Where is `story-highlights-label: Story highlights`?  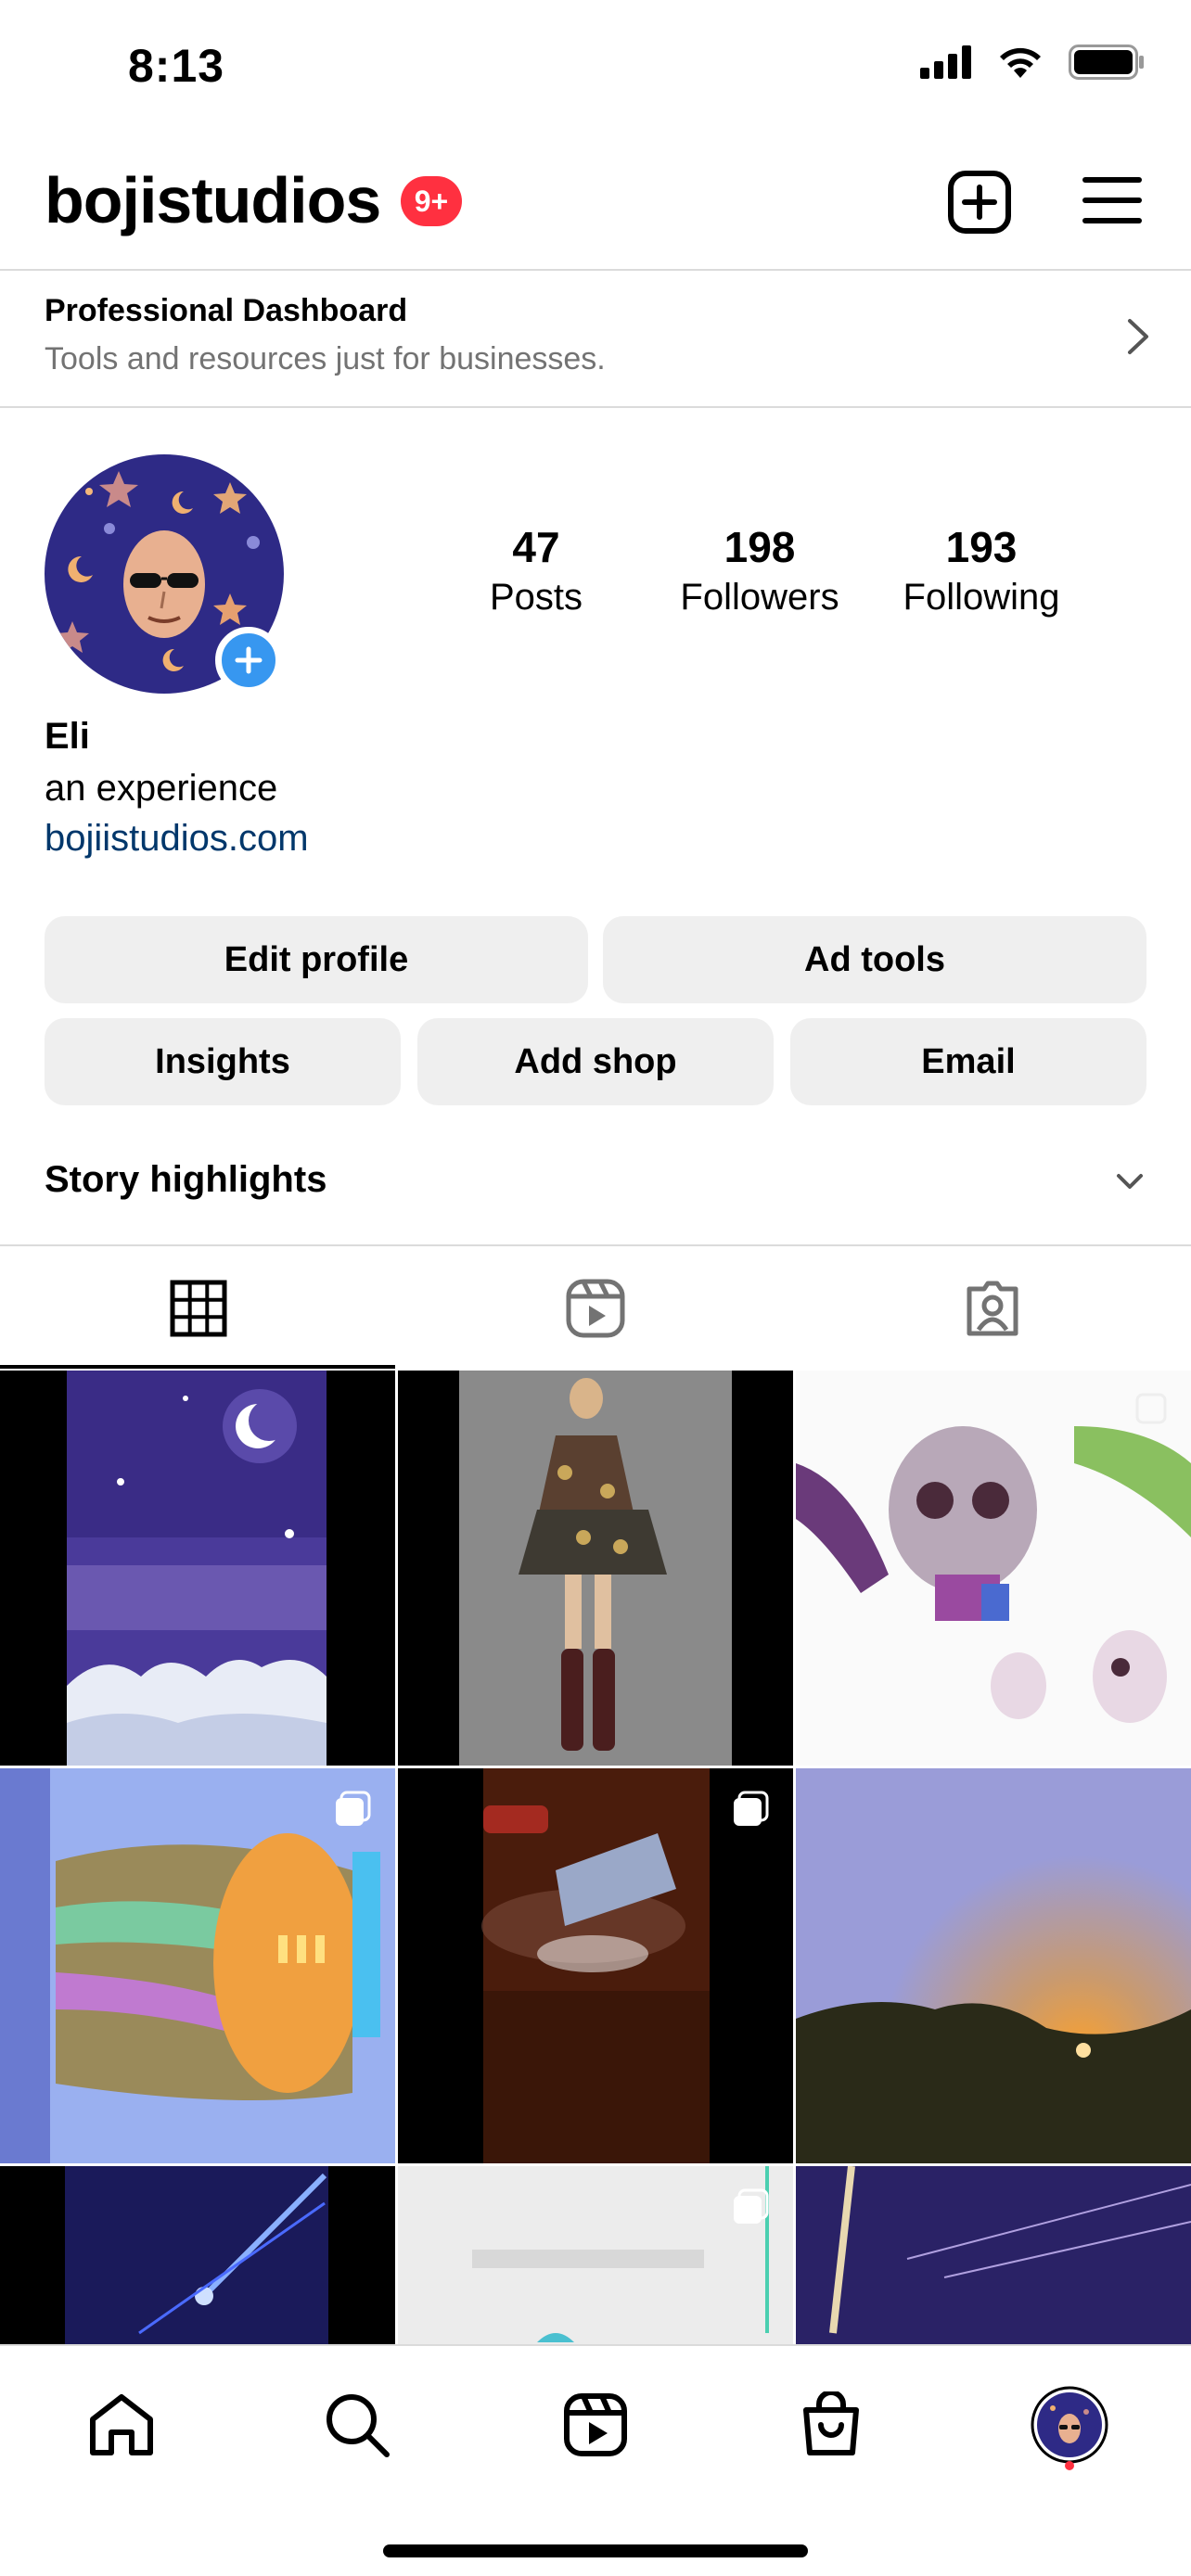
story-highlights-label: Story highlights is located at coordinates (186, 1180).